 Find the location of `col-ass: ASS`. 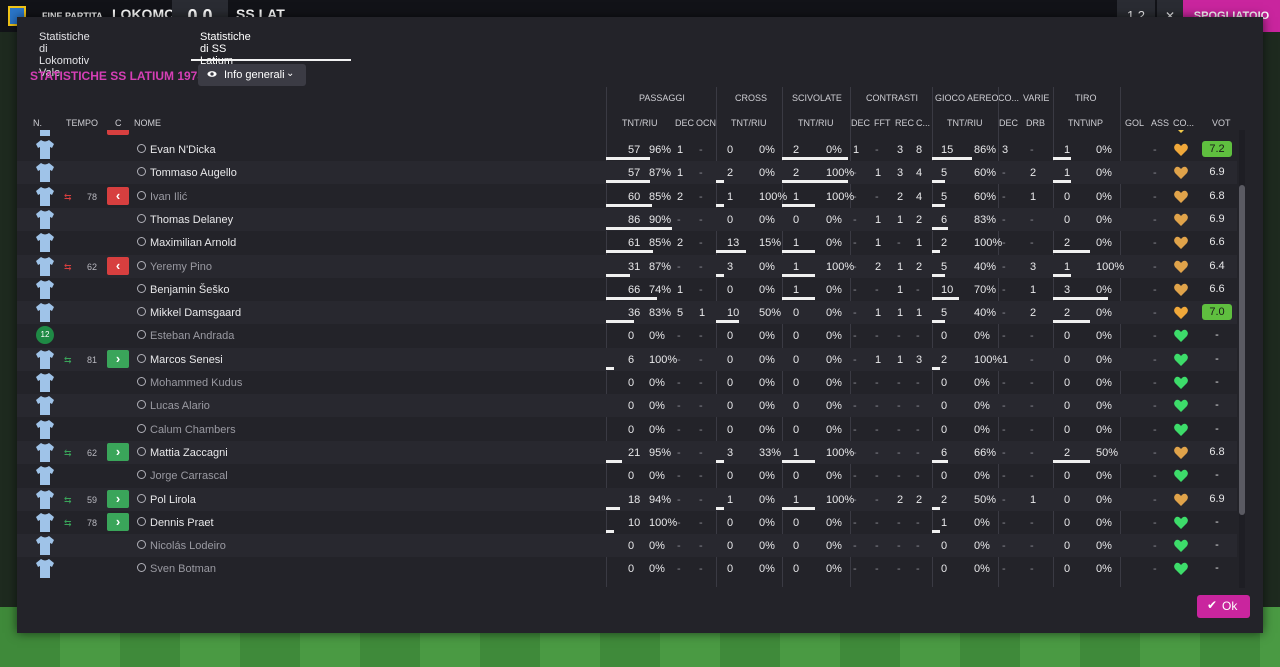

col-ass: ASS is located at coordinates (1160, 123).